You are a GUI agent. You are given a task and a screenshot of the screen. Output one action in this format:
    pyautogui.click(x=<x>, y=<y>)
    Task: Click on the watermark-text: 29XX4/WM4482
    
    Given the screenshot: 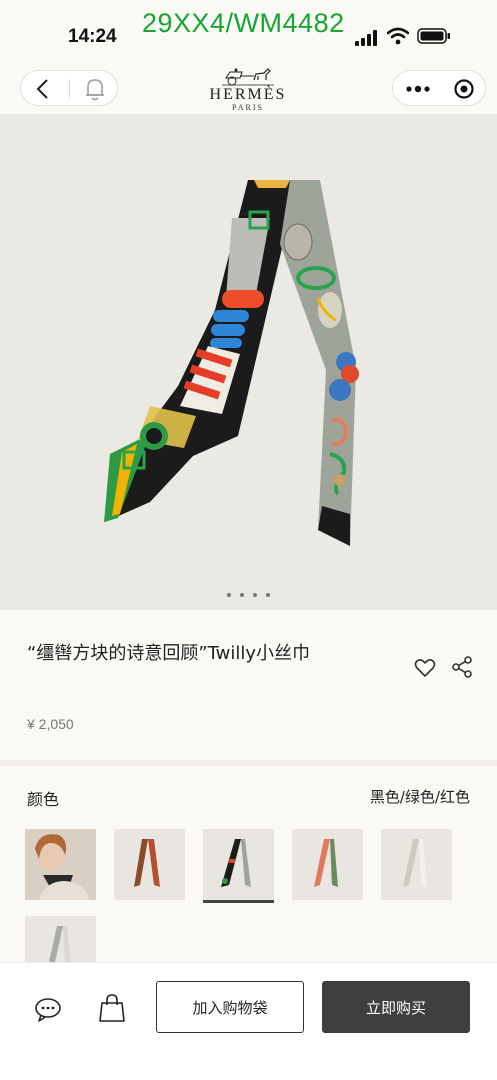 What is the action you would take?
    pyautogui.click(x=243, y=23)
    